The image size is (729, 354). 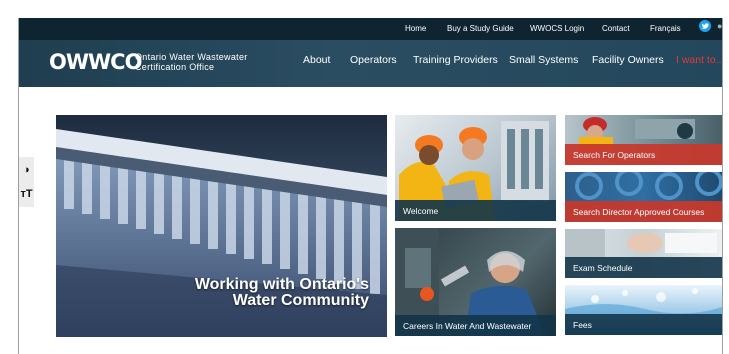 What do you see at coordinates (722, 186) in the screenshot?
I see `page-frame-right` at bounding box center [722, 186].